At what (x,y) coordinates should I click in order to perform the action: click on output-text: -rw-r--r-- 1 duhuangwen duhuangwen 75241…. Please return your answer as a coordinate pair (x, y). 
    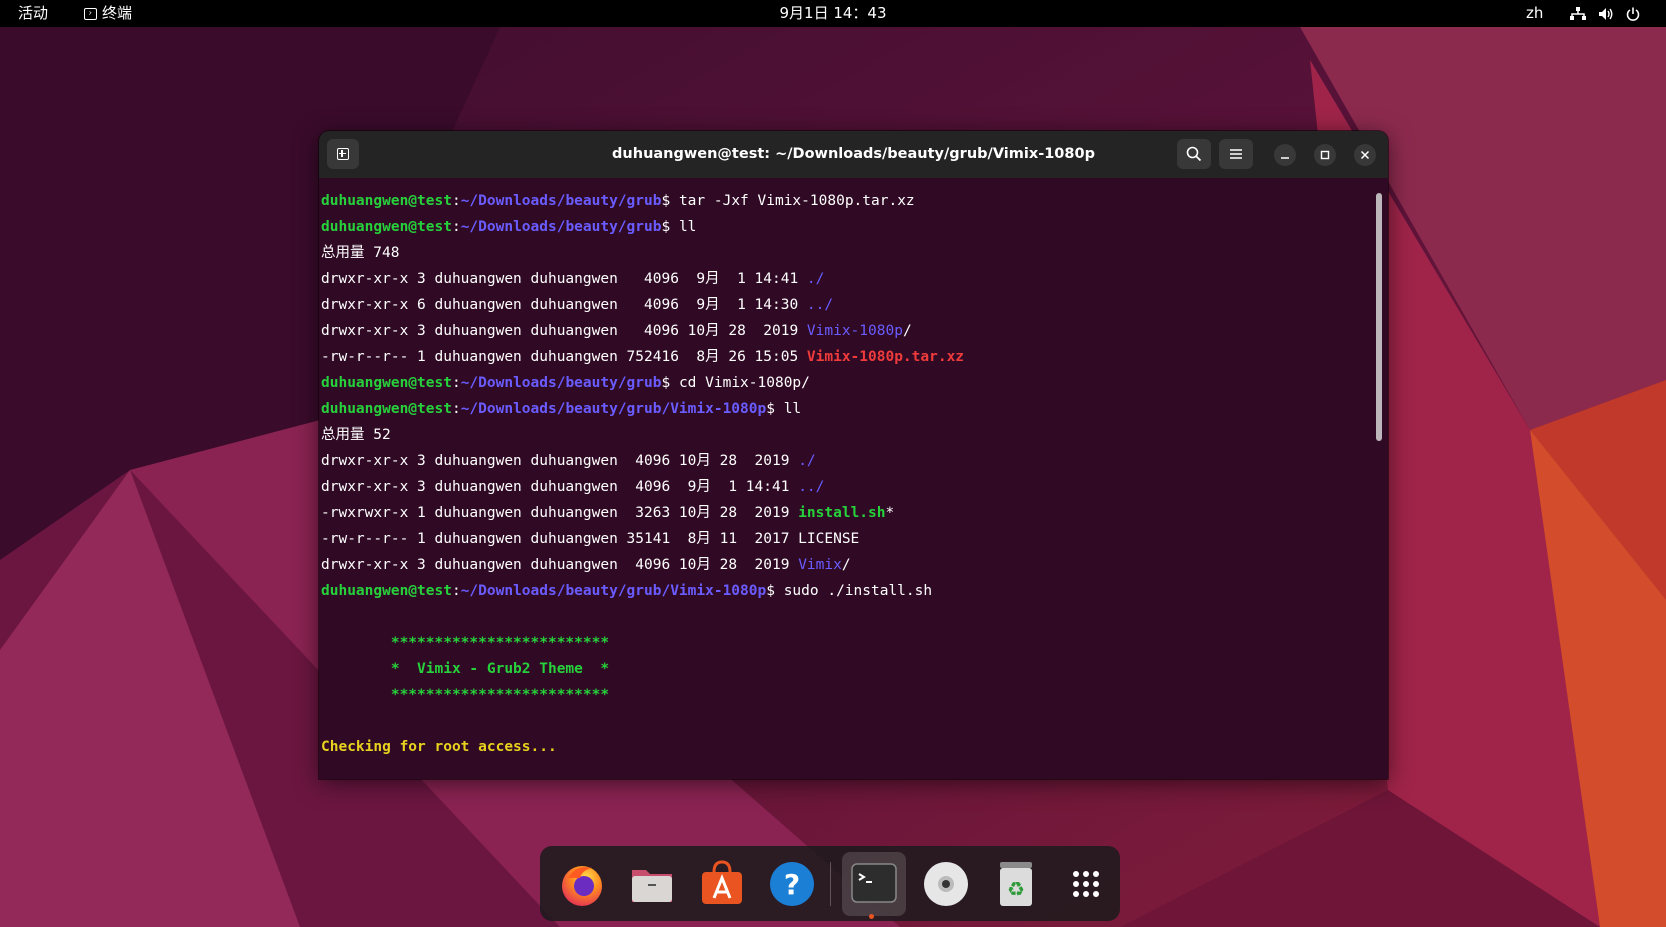
    Looking at the image, I should click on (564, 357).